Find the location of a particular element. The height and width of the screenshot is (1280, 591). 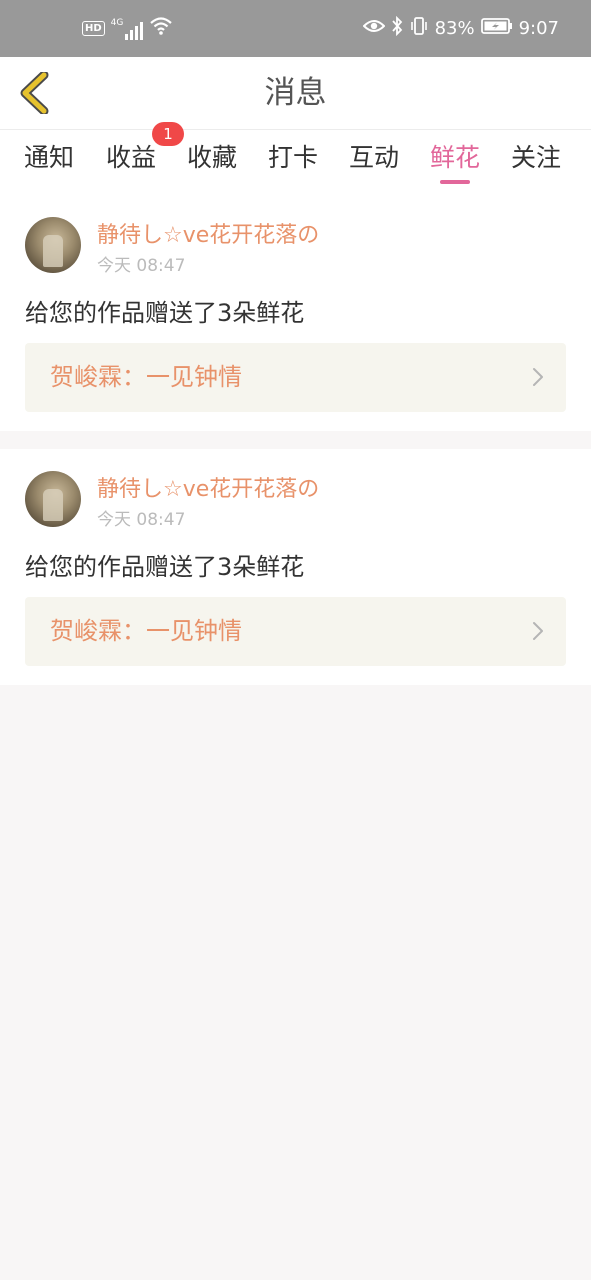

tab-label: 关注 is located at coordinates (536, 157).